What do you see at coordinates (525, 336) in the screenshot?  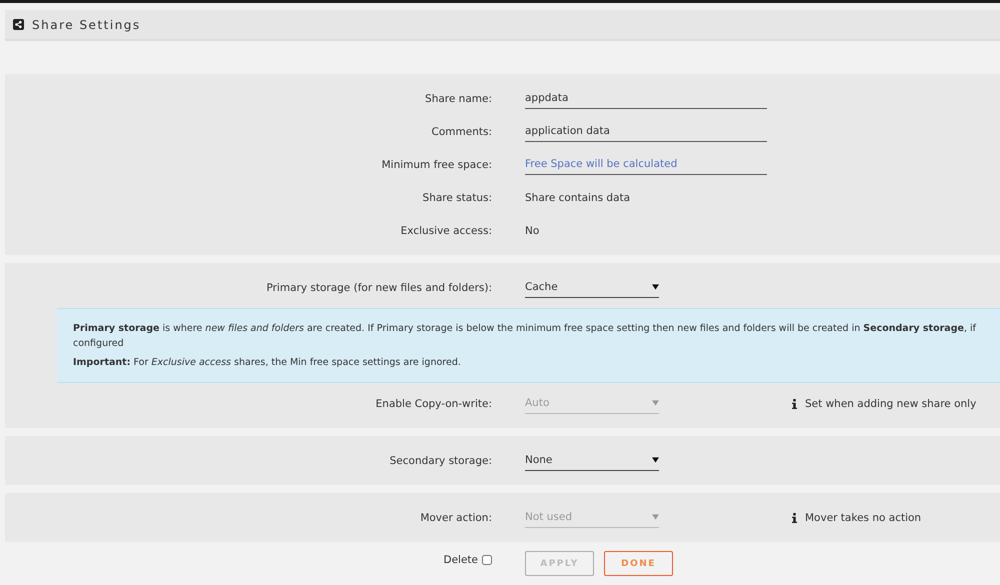 I see `info-text: Primary storage is where new files and folders are created. If Primary storage is below the minimum free space setting then new files and folders will be created in Secondary storage, if configured` at bounding box center [525, 336].